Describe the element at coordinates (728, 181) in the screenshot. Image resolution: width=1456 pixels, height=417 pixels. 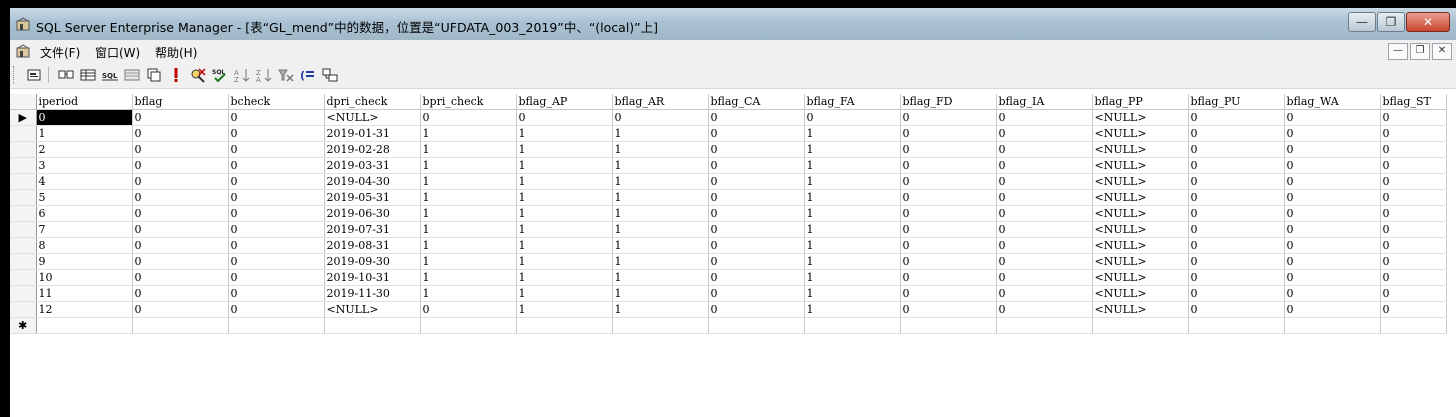
I see `table-row: 4 0 0 2019-04-30 1 1 1 0 1 0 0 <NULL> 0 0 0` at that location.